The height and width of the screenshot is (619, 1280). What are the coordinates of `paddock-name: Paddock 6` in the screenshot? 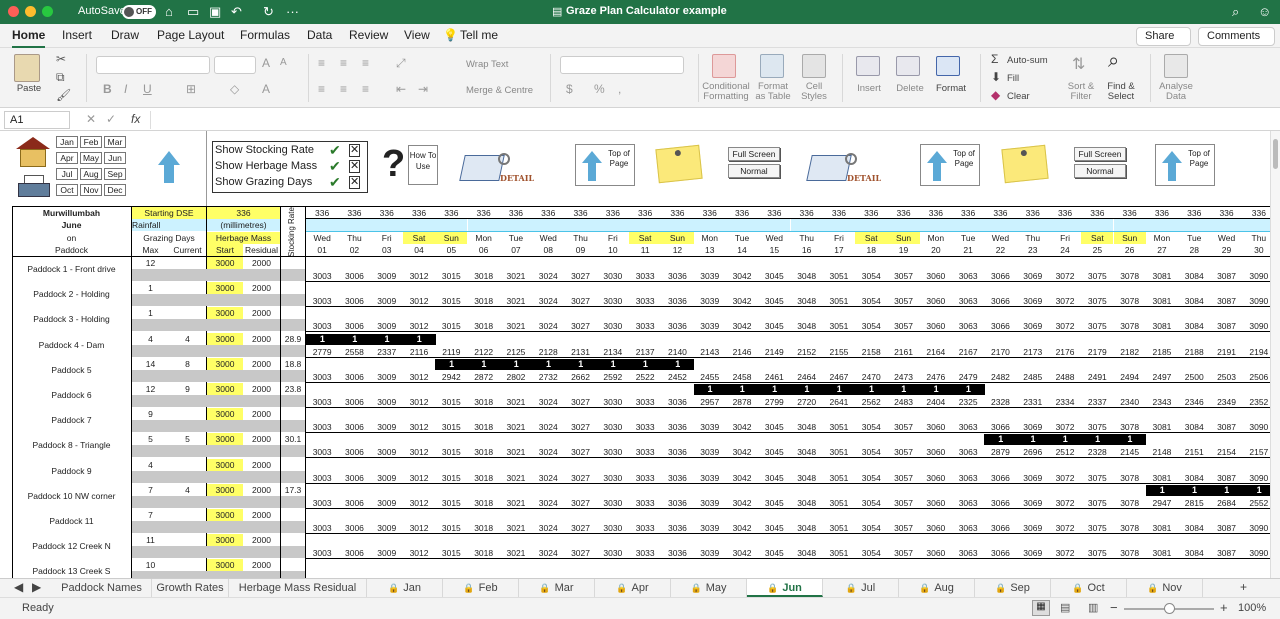 It's located at (71, 395).